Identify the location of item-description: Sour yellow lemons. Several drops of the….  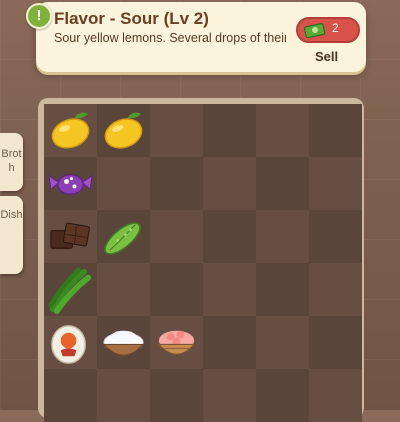
(170, 38).